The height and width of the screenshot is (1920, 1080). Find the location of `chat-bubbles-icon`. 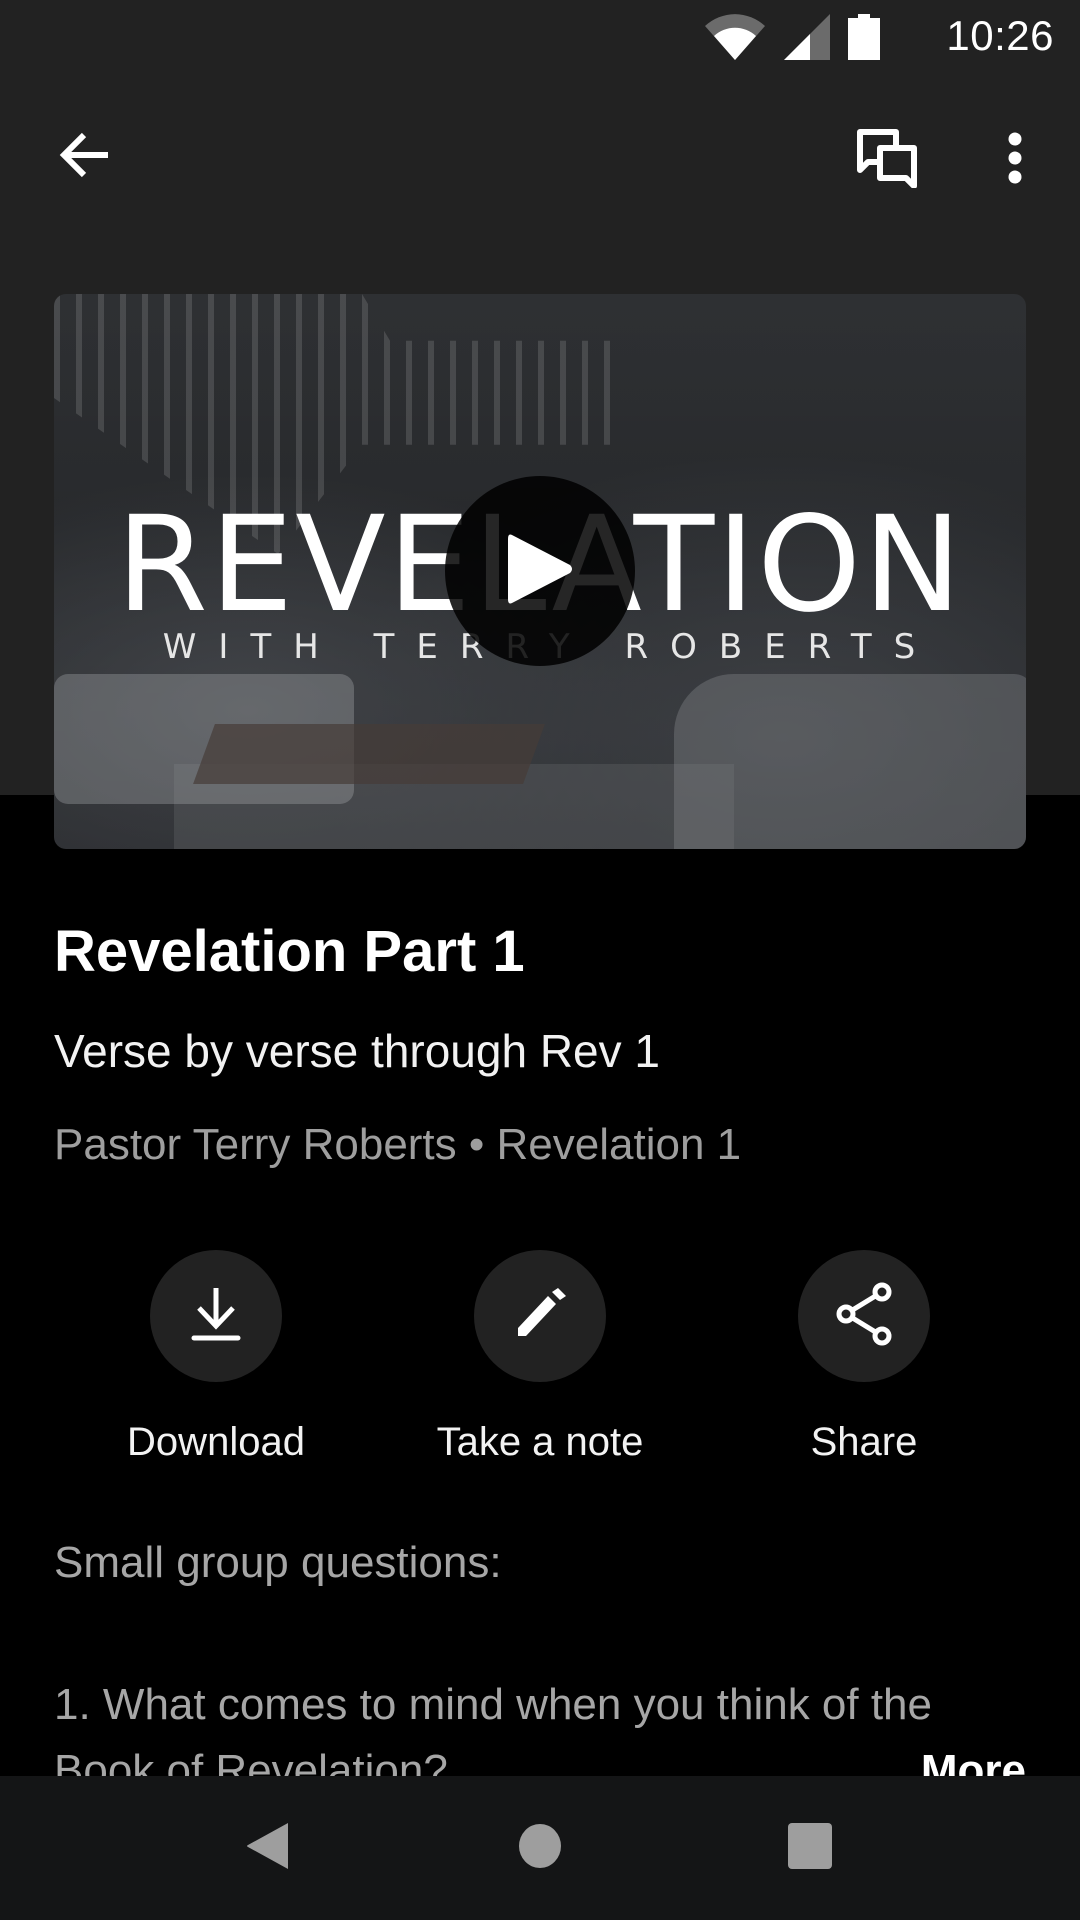

chat-bubbles-icon is located at coordinates (888, 160).